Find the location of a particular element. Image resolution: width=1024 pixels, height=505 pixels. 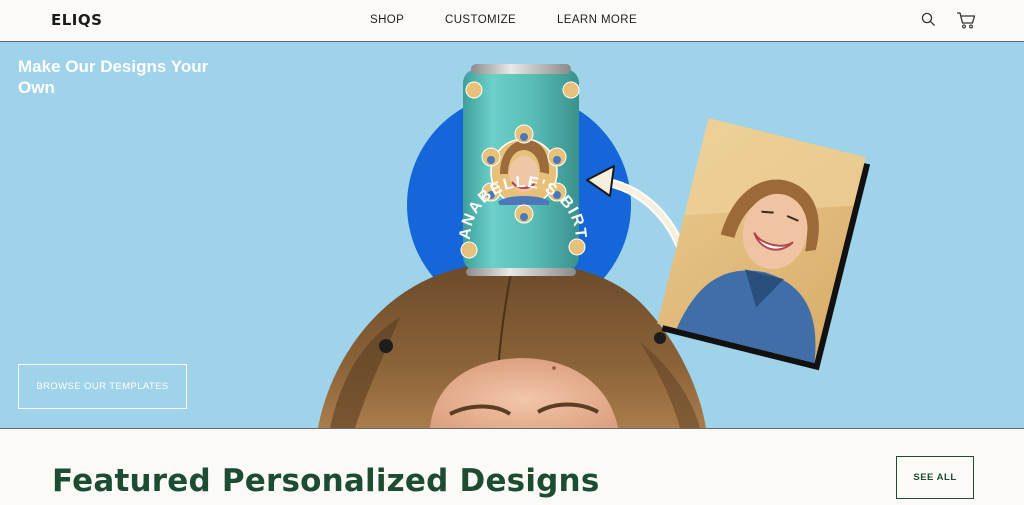

nav-customize: CUSTOMIZE is located at coordinates (480, 20).